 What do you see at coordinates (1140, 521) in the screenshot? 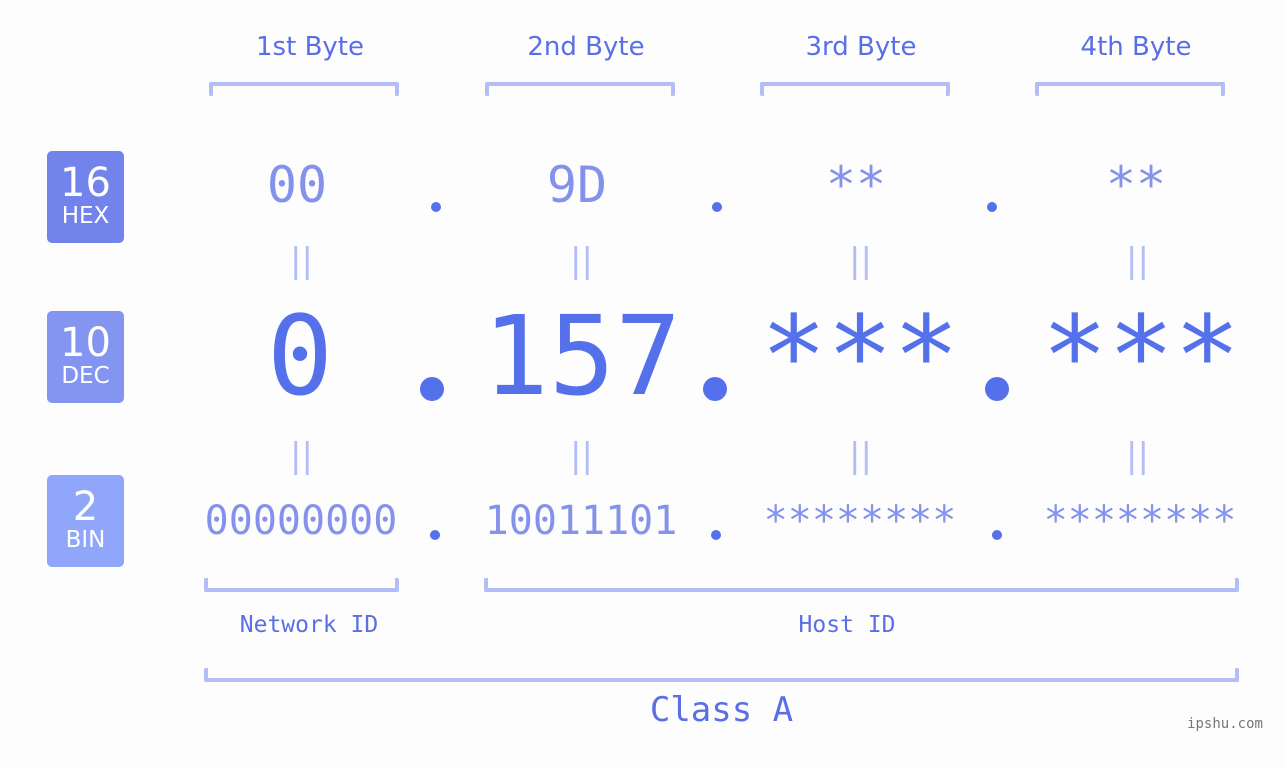
I see `bin-value-4: ********` at bounding box center [1140, 521].